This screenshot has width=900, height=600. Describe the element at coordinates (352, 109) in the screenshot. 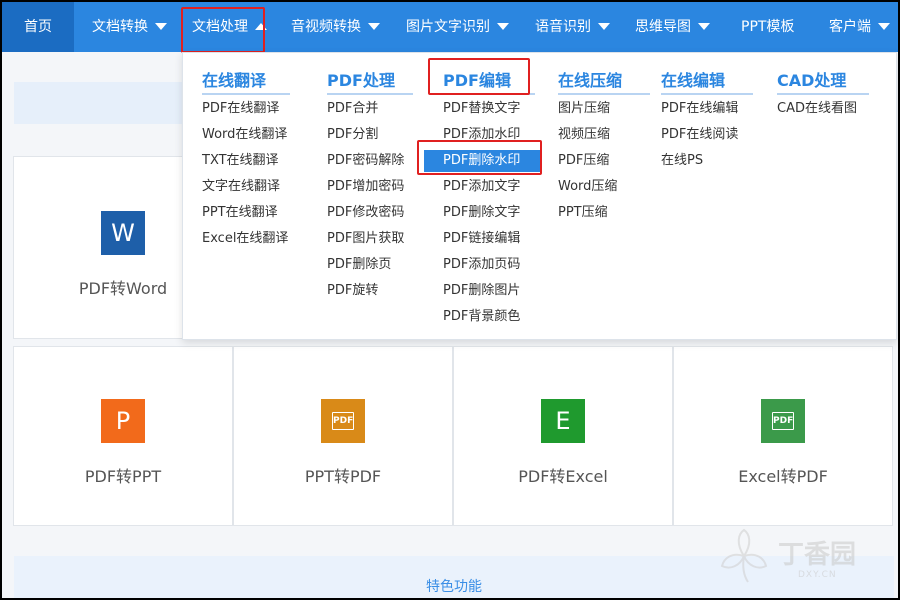

I see `menu-item-pdf-merge: PDF合并` at that location.